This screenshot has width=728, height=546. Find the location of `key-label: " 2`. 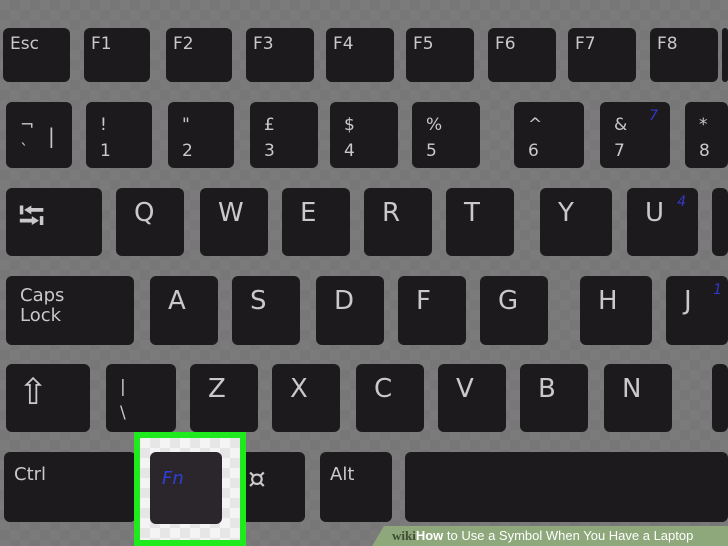

key-label: " 2 is located at coordinates (187, 138).